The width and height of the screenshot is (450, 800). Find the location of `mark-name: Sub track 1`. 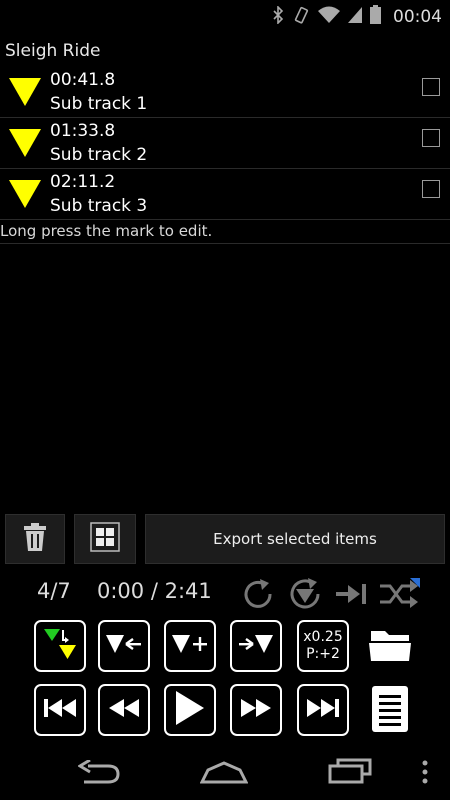

mark-name: Sub track 1 is located at coordinates (99, 104).